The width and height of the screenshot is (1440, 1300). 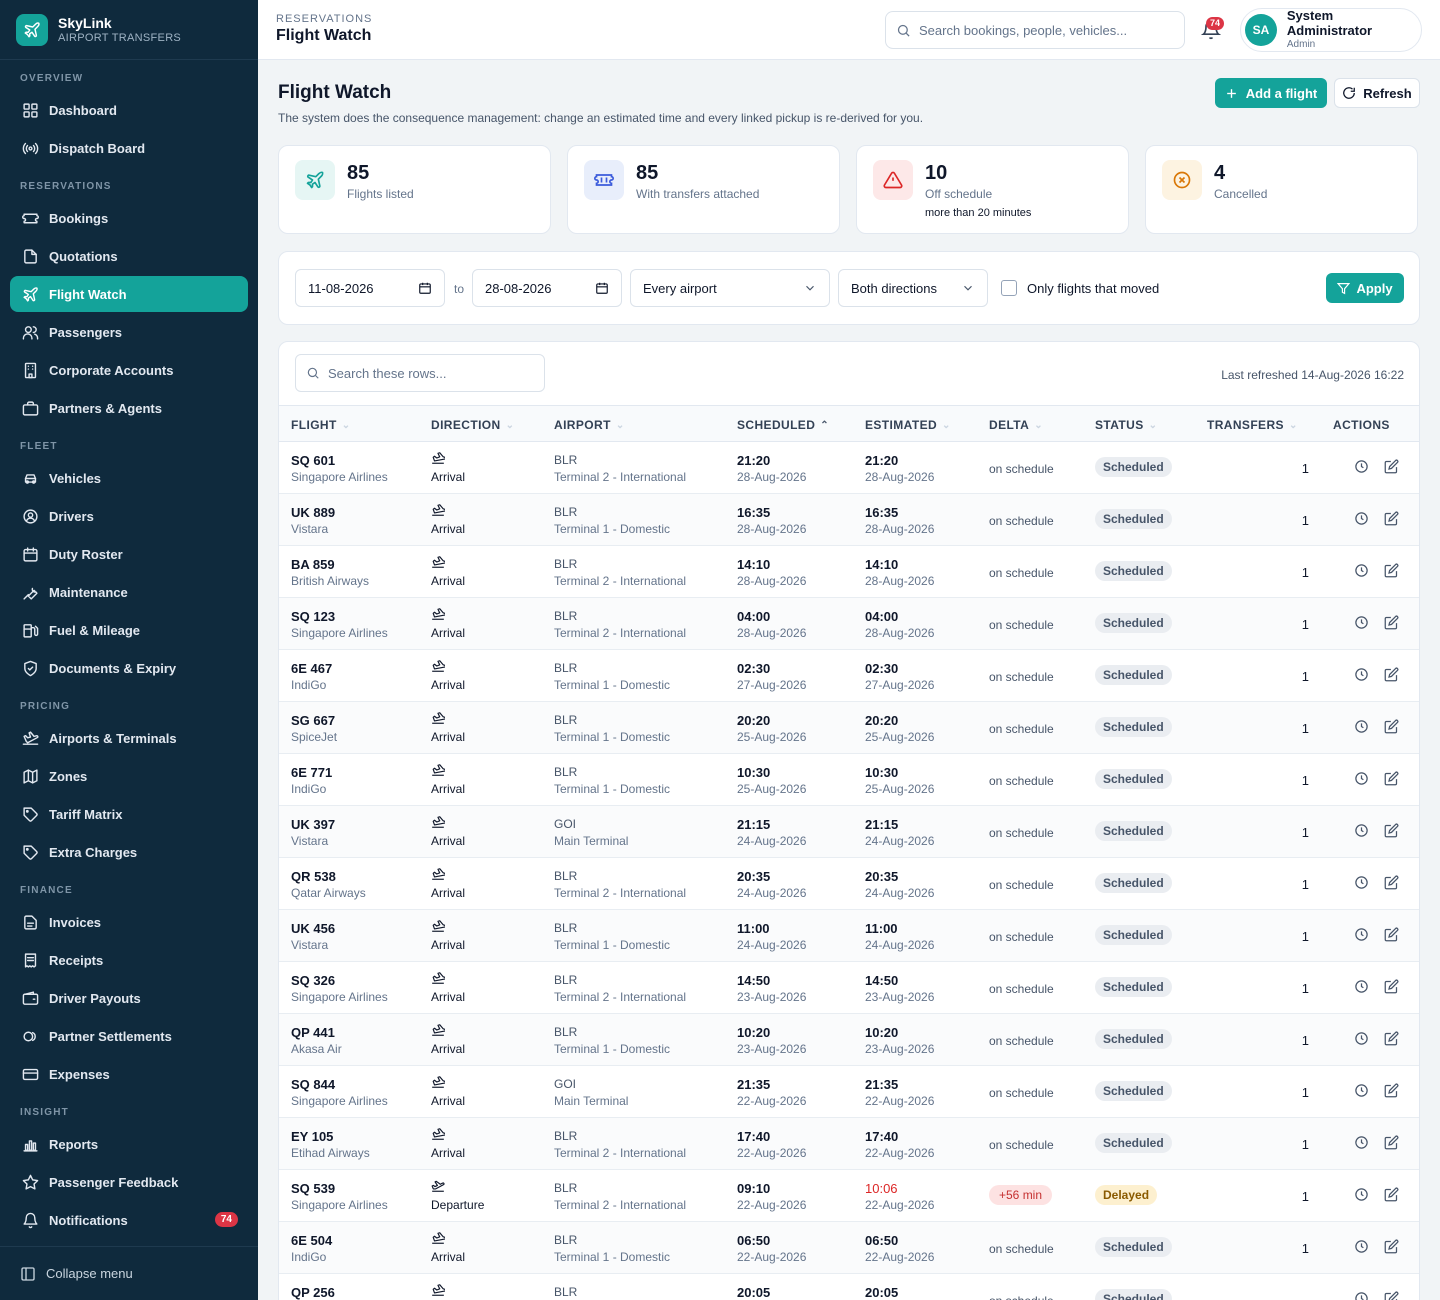 I want to click on sidebar-item-dashboard: Dashboard, so click(x=129, y=110).